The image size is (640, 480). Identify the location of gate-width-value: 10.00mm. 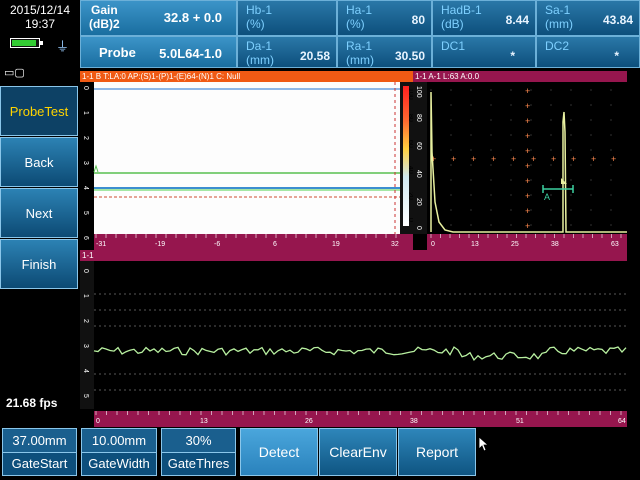
(119, 441).